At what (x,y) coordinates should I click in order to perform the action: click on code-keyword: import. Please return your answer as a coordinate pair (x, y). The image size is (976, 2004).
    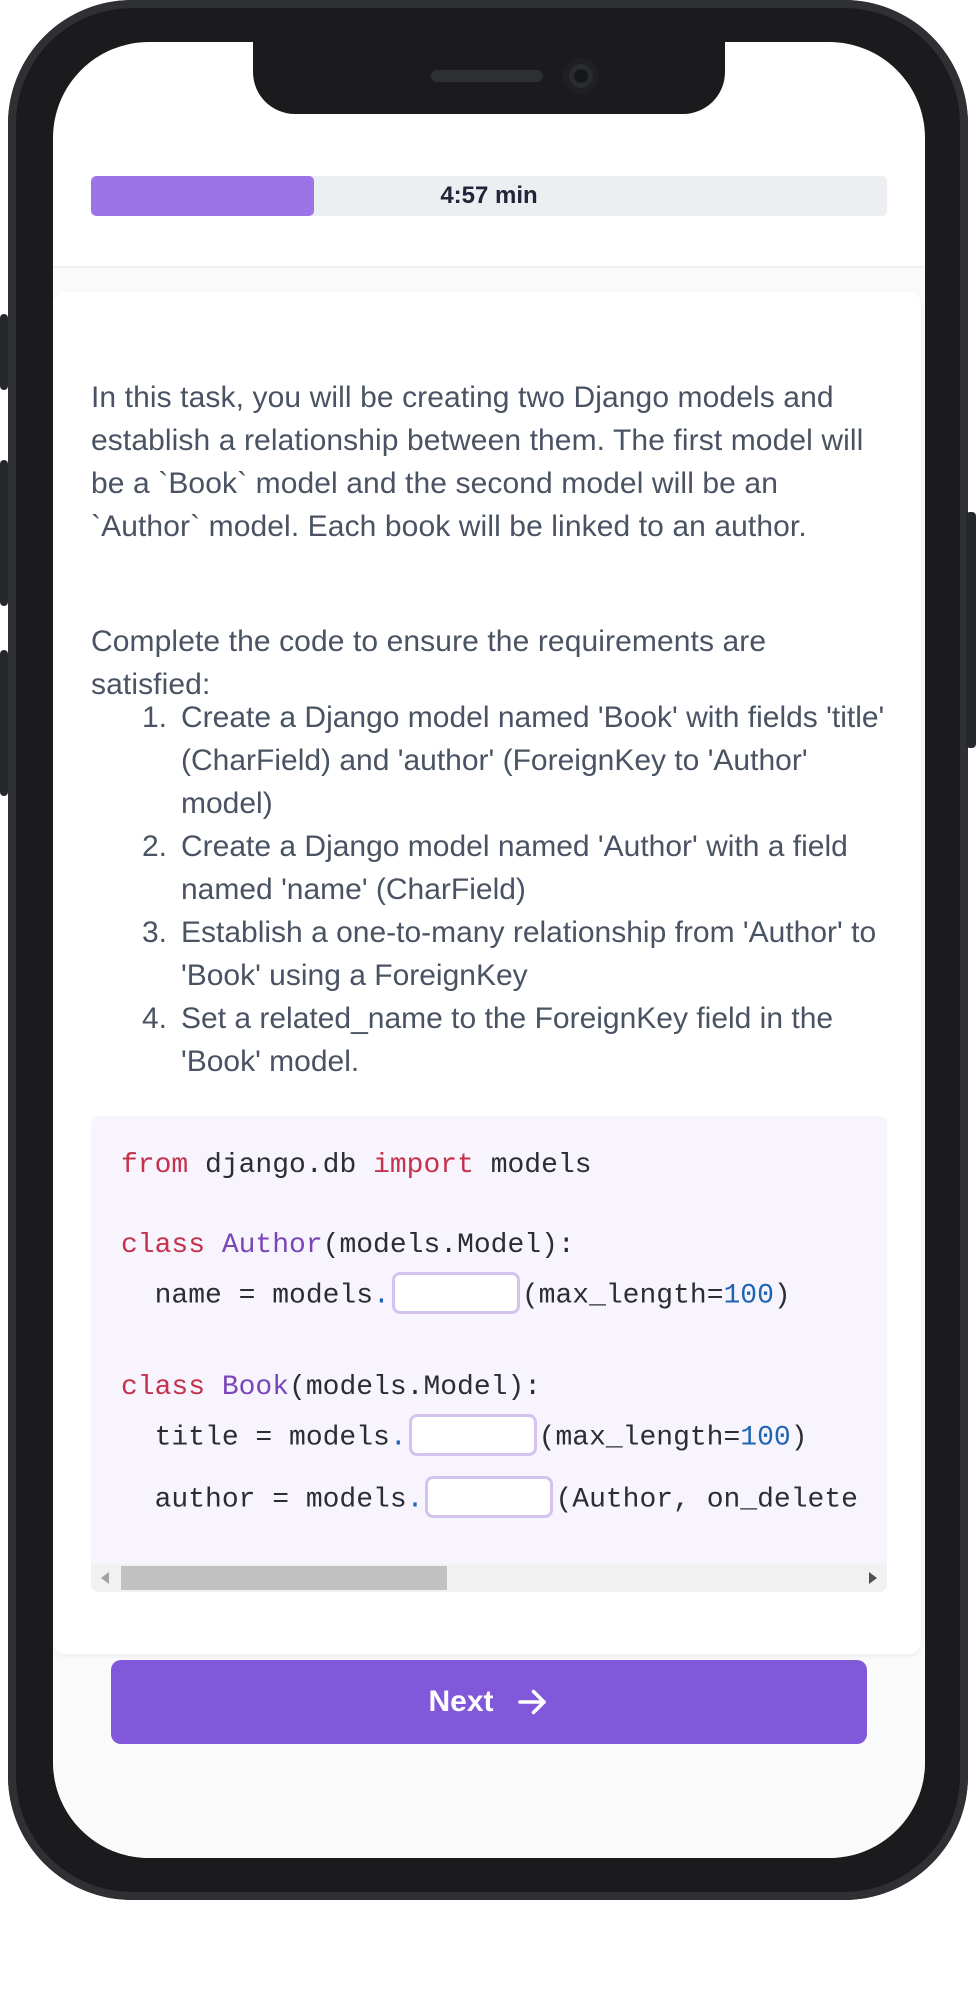
    Looking at the image, I should click on (423, 1165).